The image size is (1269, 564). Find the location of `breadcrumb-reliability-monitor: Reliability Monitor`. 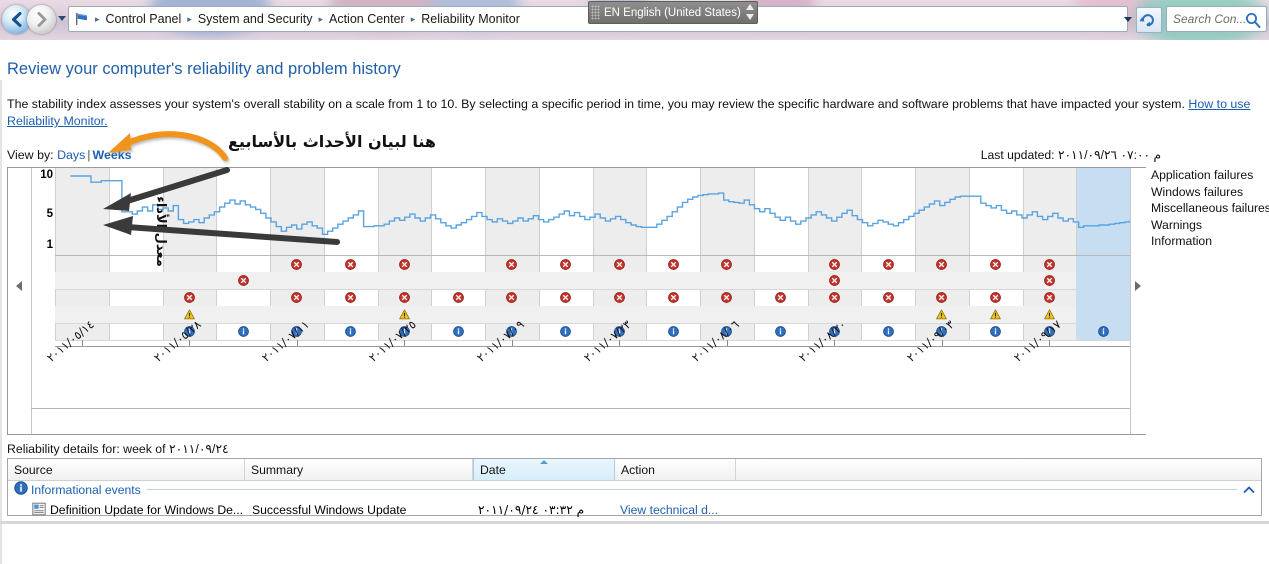

breadcrumb-reliability-monitor: Reliability Monitor is located at coordinates (470, 19).